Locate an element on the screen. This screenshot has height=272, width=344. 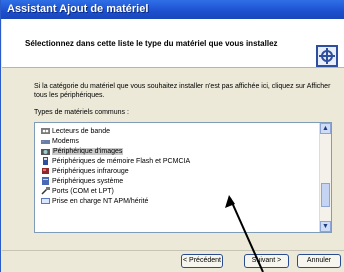
pcmcia-icon is located at coordinates (45, 161).